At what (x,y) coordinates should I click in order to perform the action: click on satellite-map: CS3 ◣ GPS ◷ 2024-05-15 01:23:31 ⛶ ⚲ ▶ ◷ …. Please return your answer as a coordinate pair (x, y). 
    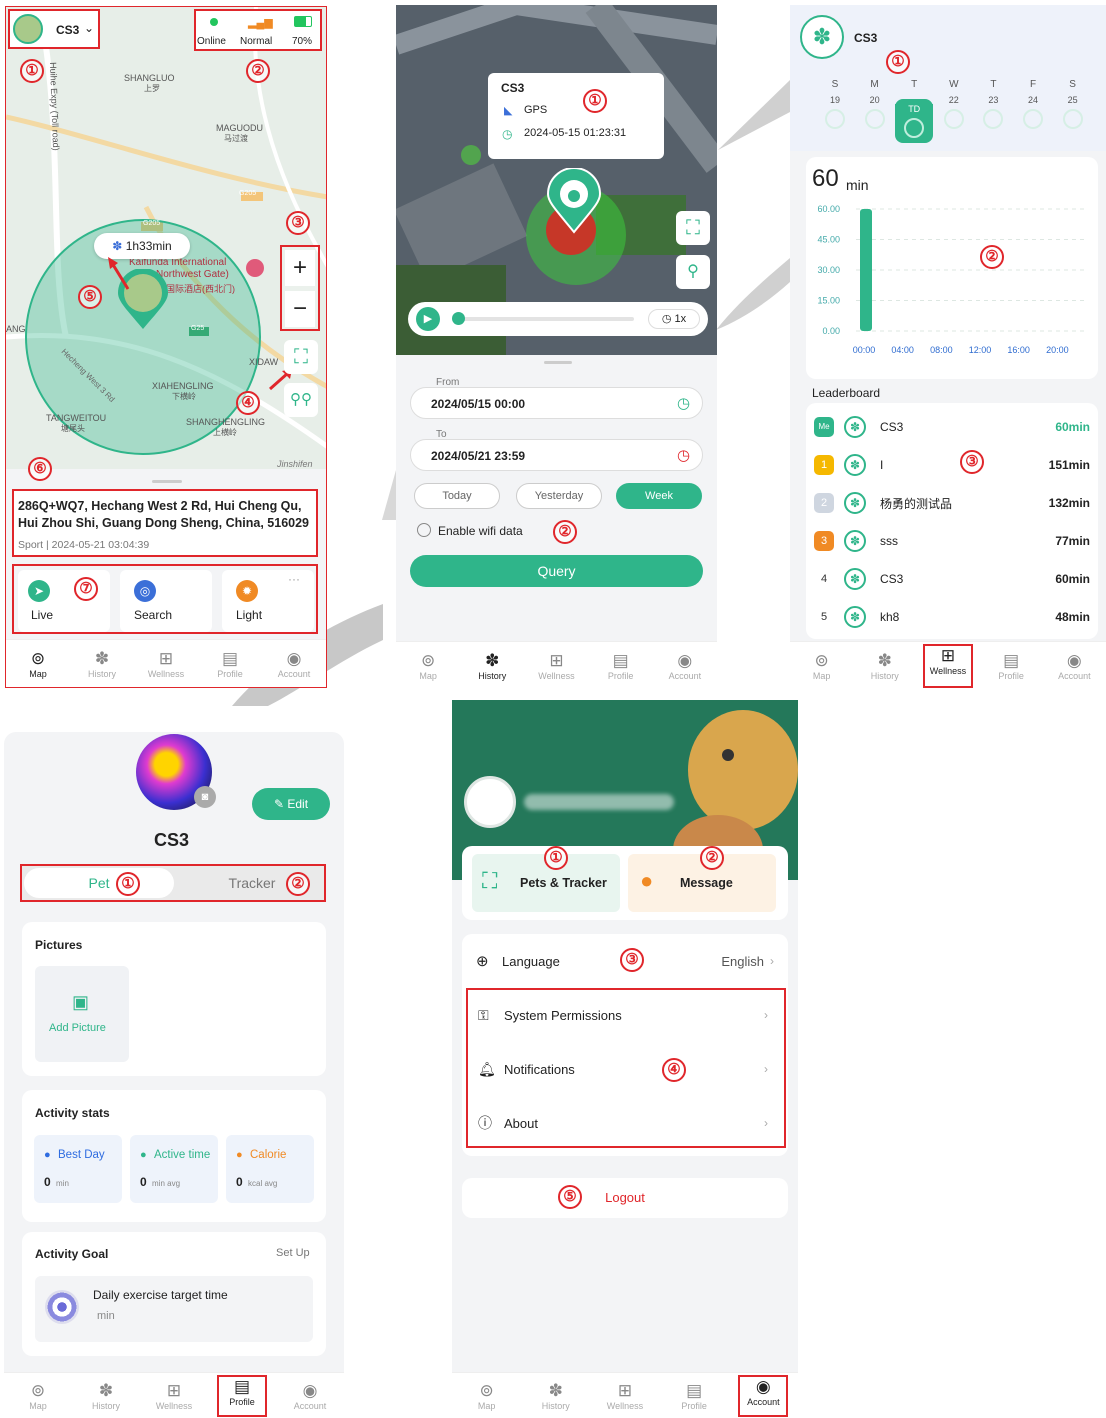
    Looking at the image, I should click on (556, 180).